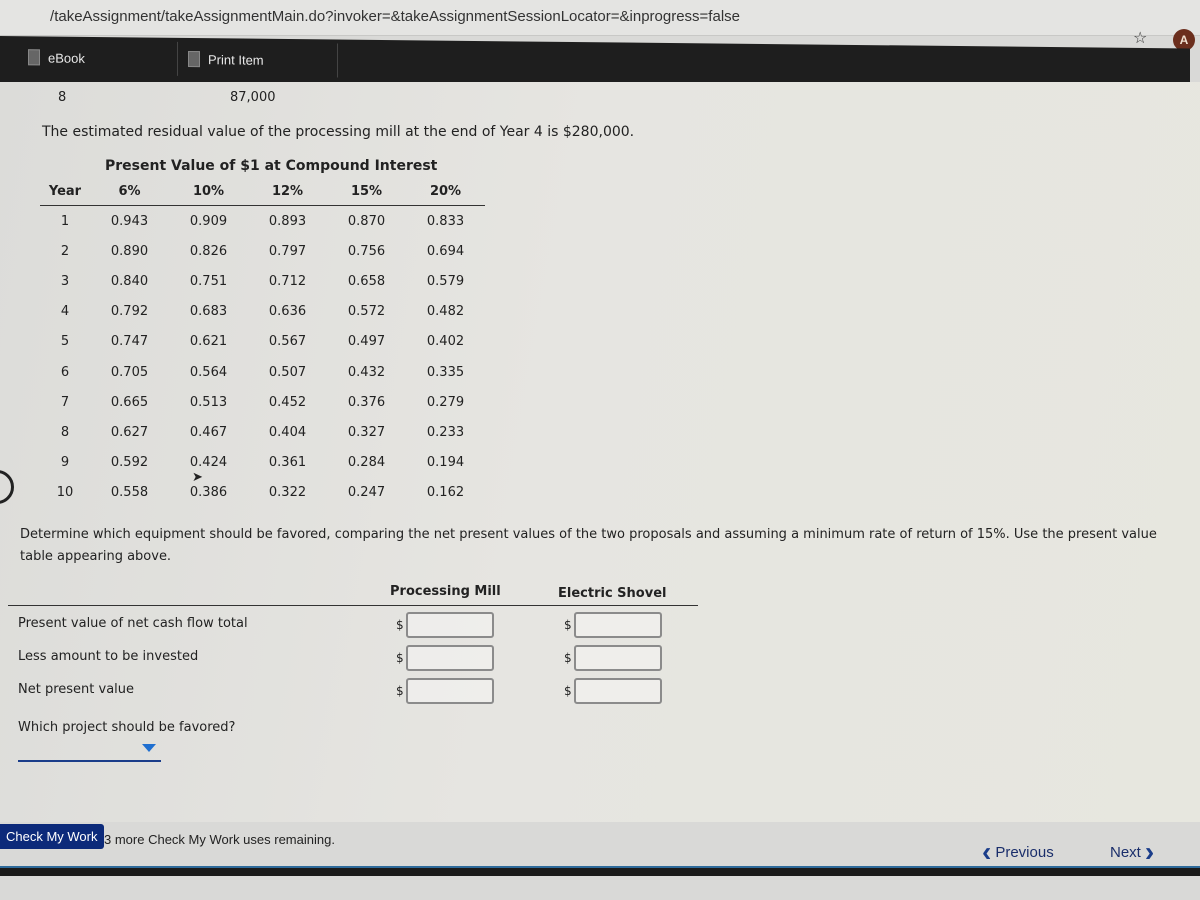 This screenshot has height=900, width=1200. I want to click on pv-table-row: 4 0.792 0.683 0.636 0.572 0.482, so click(262, 312).